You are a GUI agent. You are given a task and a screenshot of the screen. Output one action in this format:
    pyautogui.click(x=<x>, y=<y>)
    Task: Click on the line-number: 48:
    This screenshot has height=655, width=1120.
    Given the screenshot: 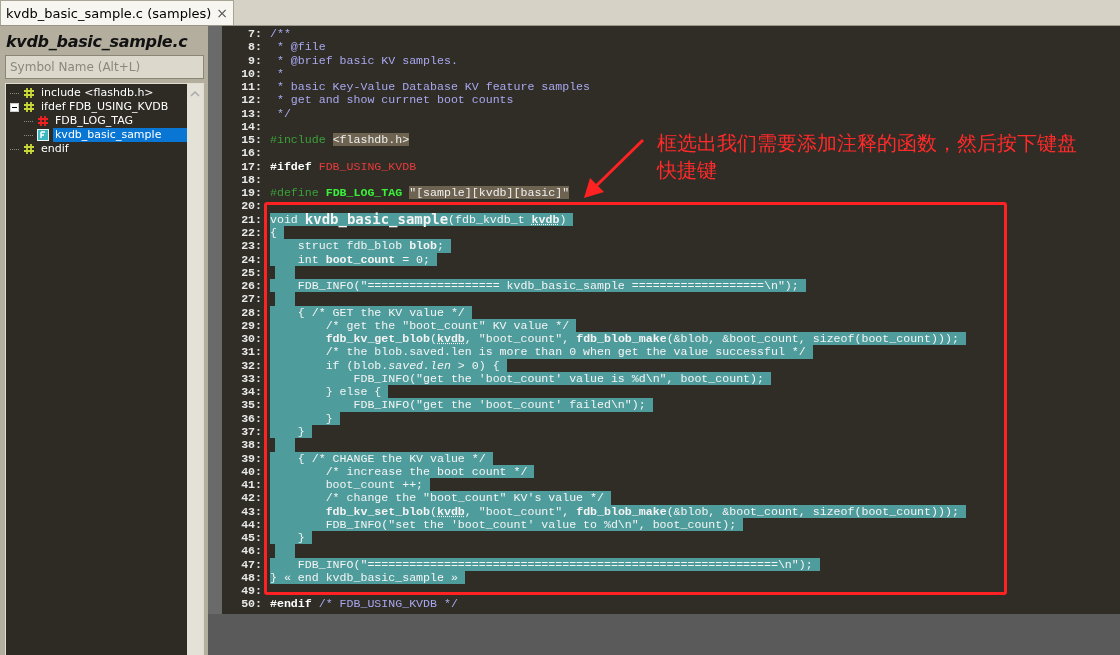 What is the action you would take?
    pyautogui.click(x=251, y=577)
    